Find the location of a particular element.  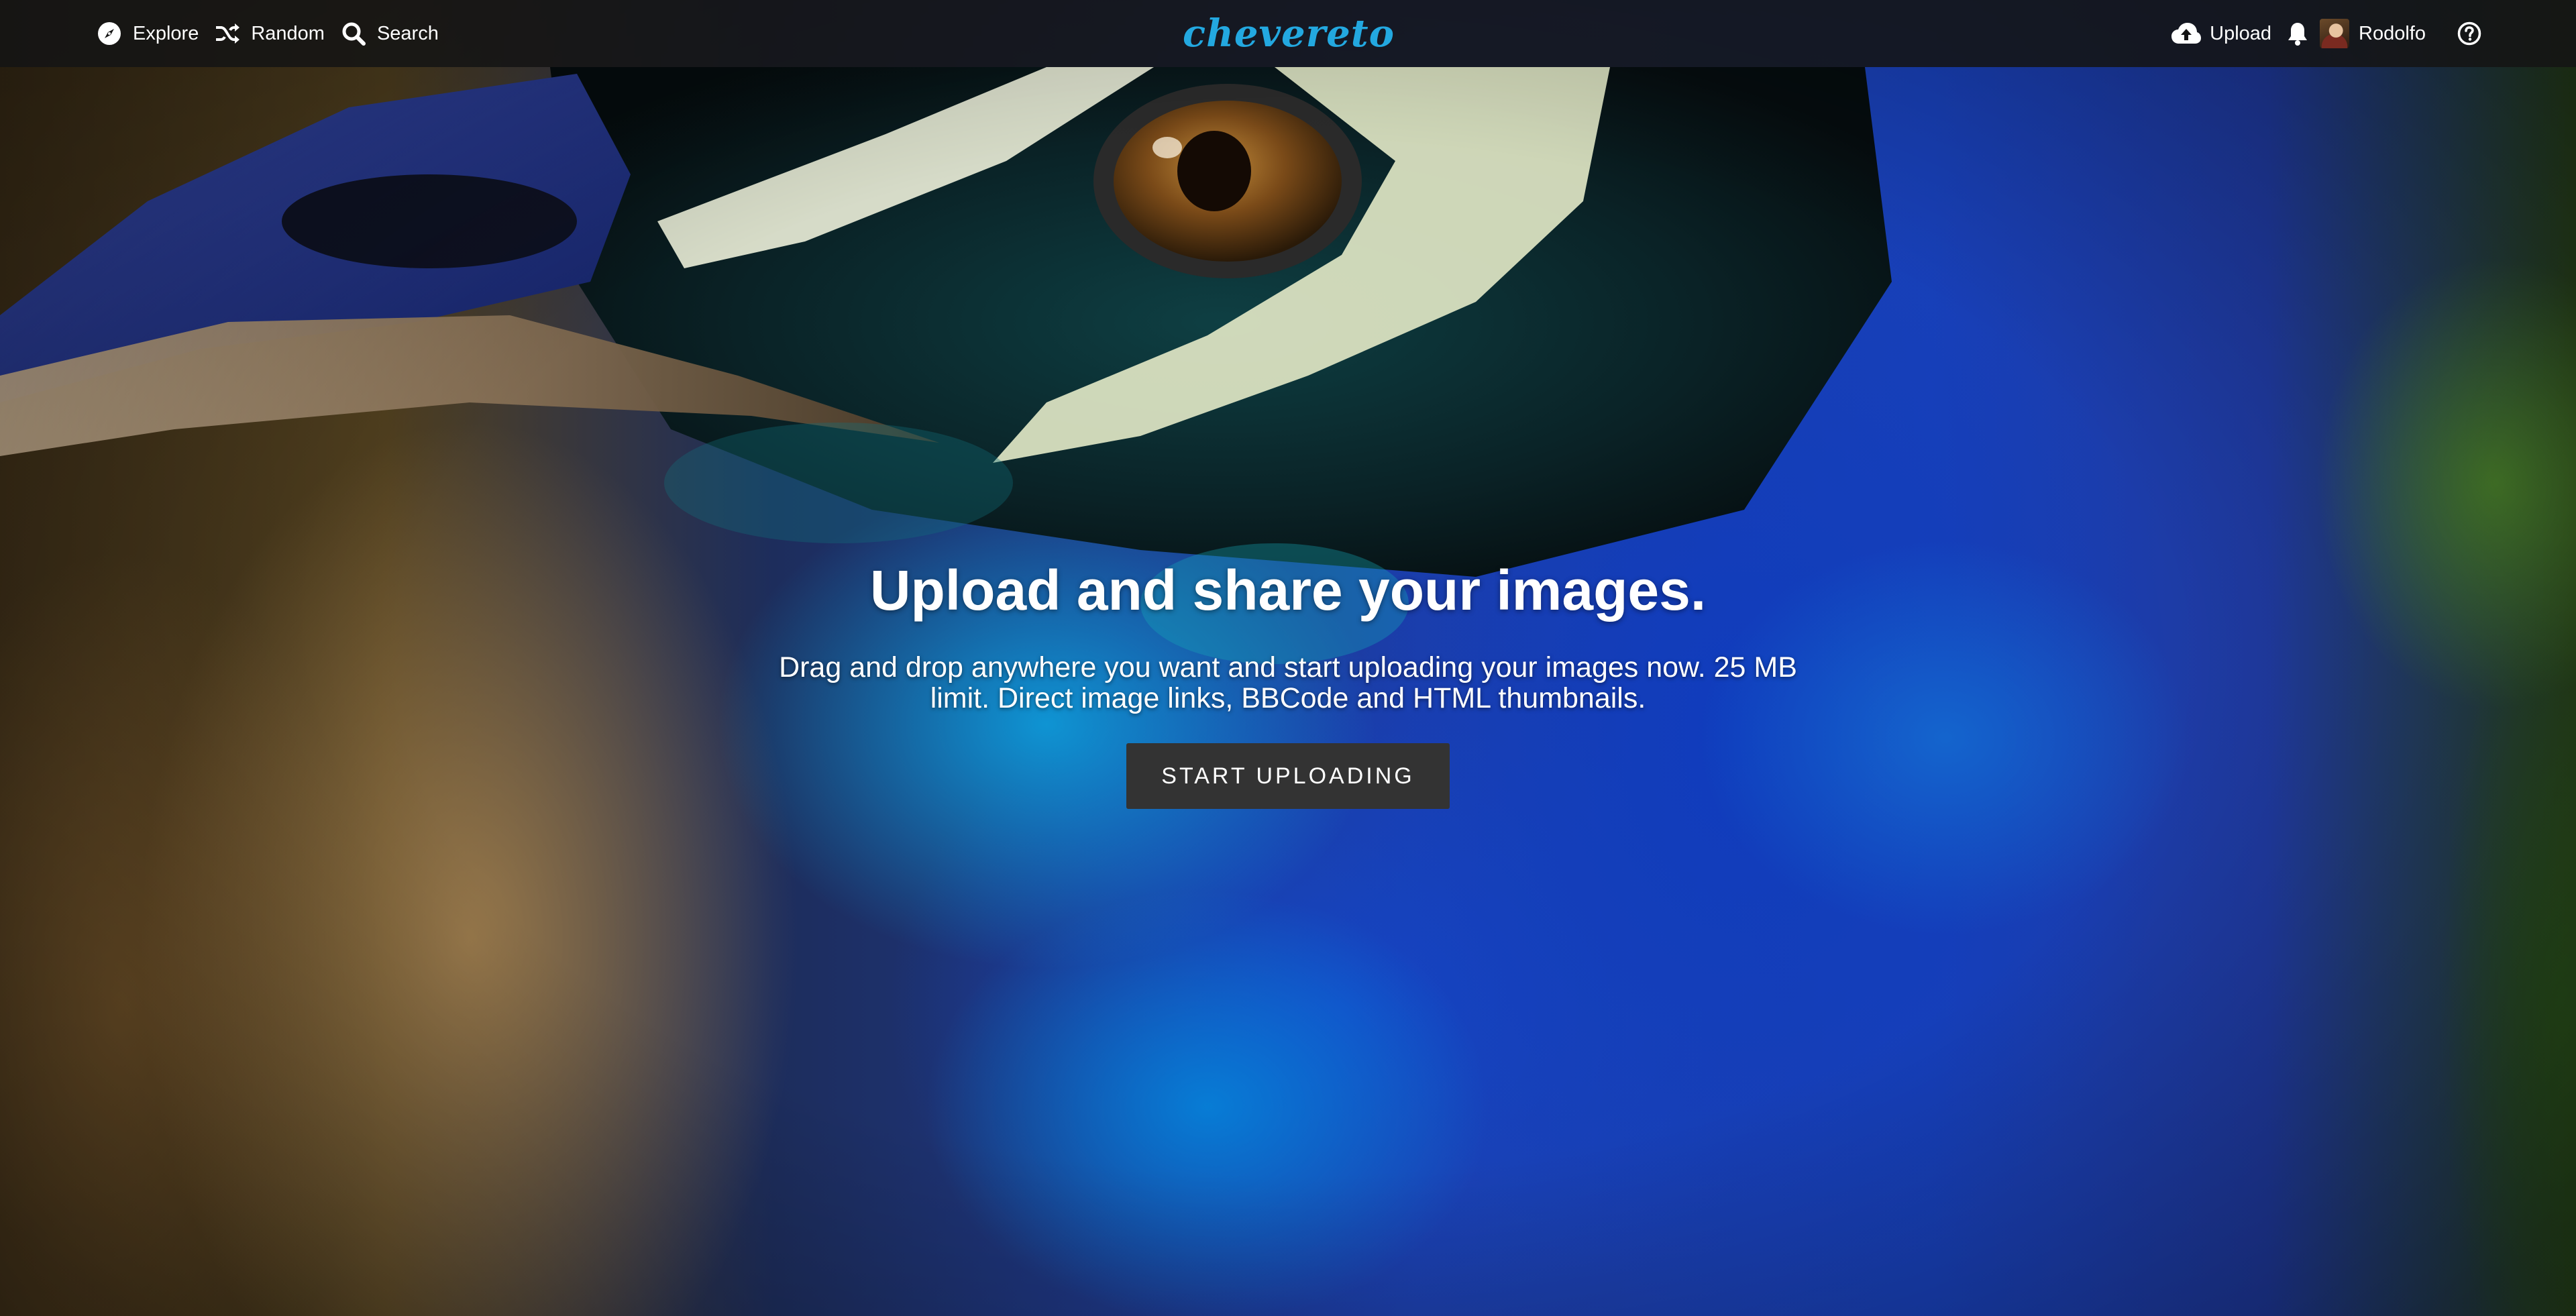

nav-explore: Explore is located at coordinates (148, 33).